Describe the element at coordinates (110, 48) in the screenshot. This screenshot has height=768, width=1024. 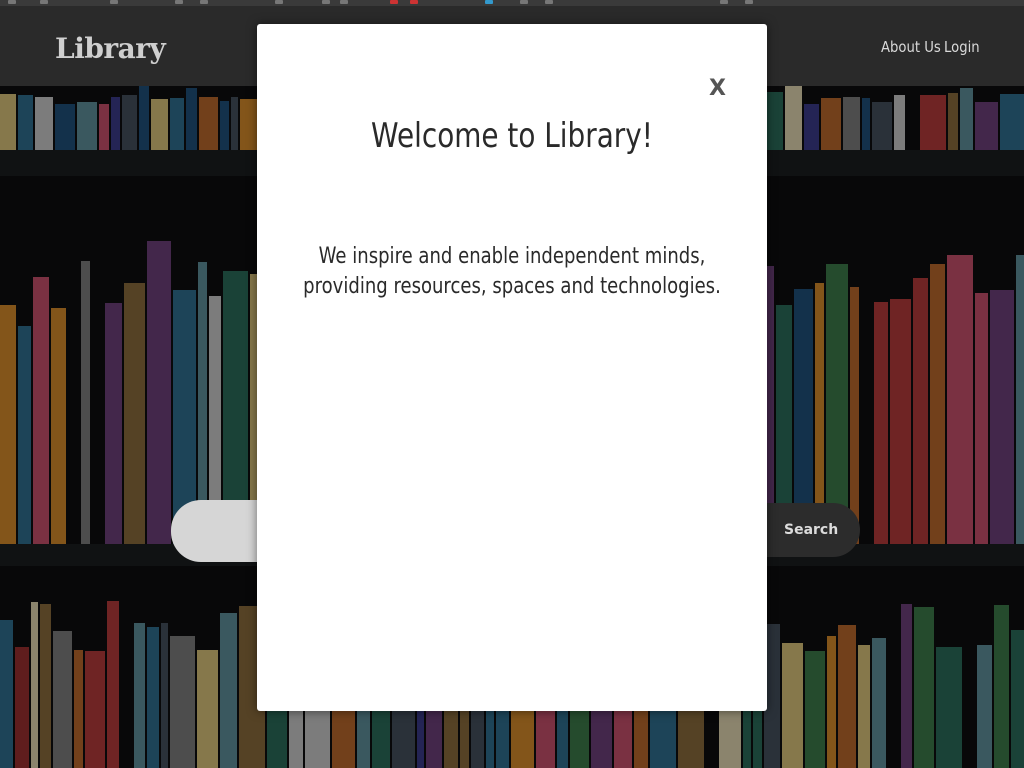
I see `brand-logo: Library` at that location.